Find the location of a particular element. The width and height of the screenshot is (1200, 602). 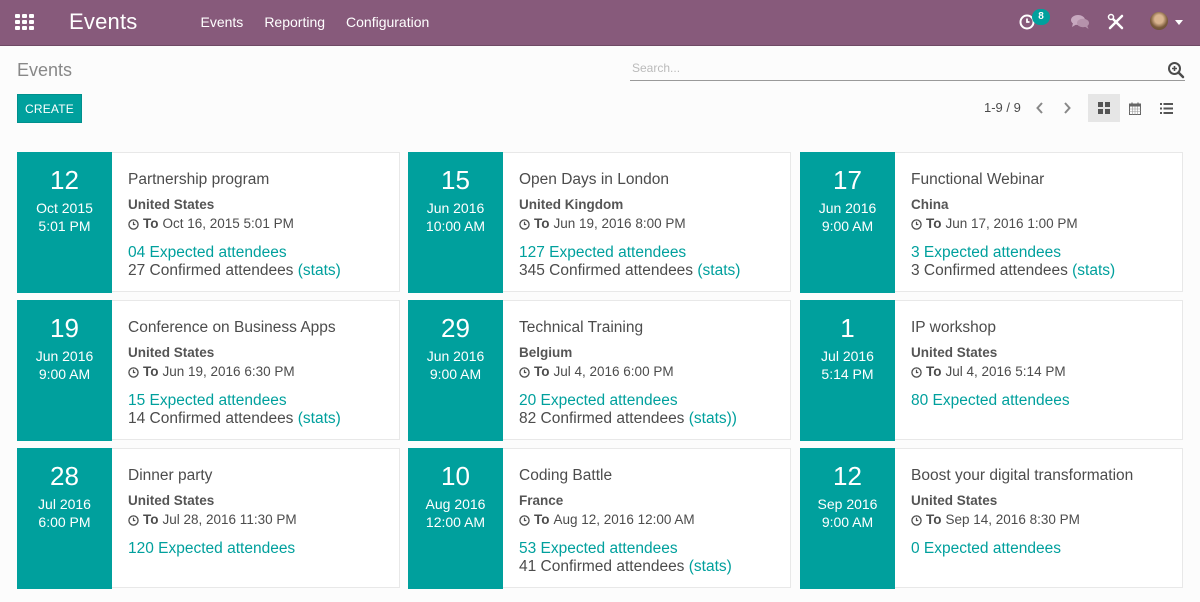

event-title: IP workshop is located at coordinates (954, 327).